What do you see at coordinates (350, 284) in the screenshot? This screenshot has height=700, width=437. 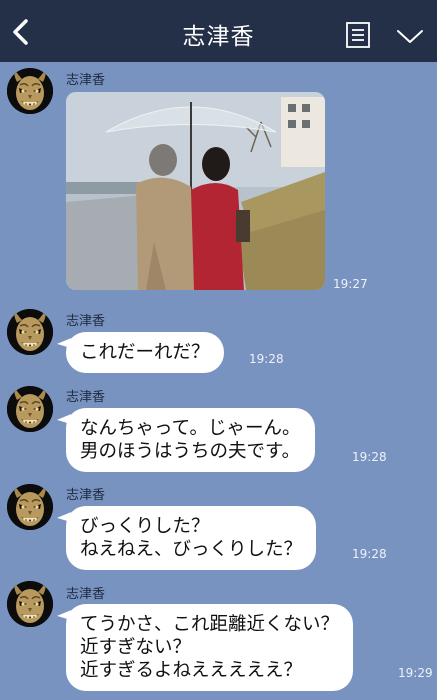 I see `timestamp: 19:27` at bounding box center [350, 284].